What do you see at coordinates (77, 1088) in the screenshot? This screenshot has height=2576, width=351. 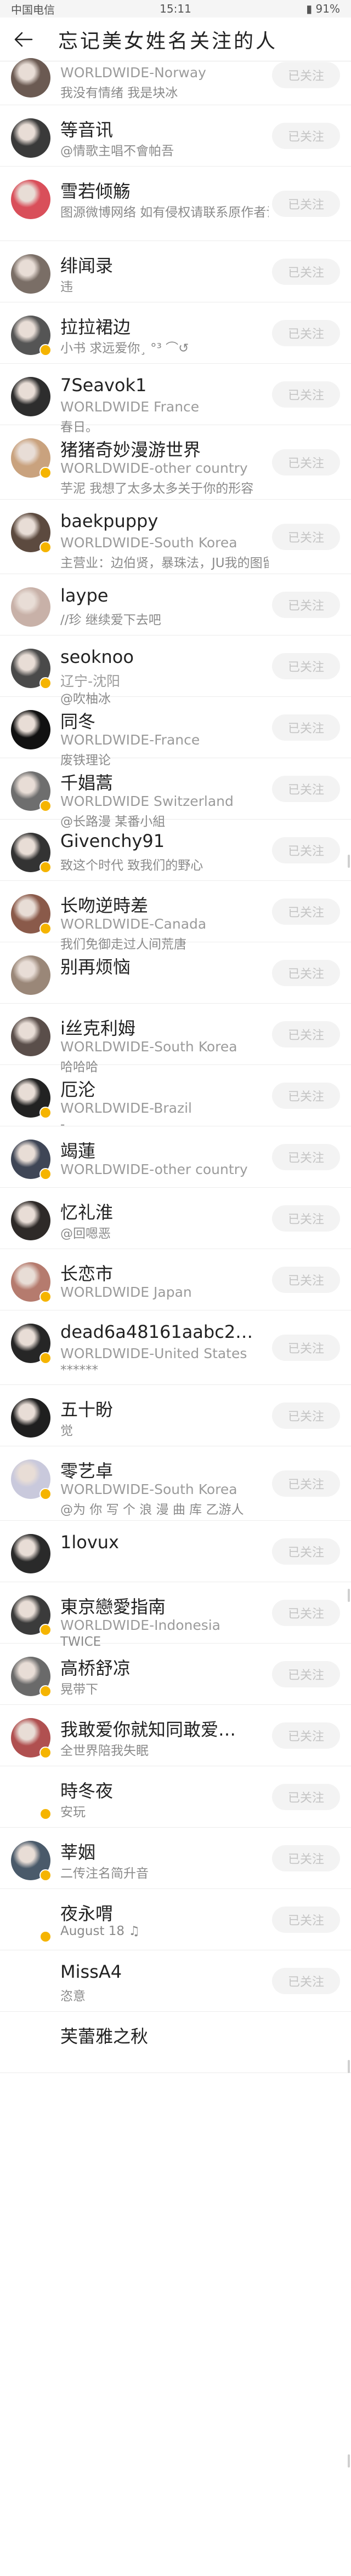 I see `user-name: 厄沦` at bounding box center [77, 1088].